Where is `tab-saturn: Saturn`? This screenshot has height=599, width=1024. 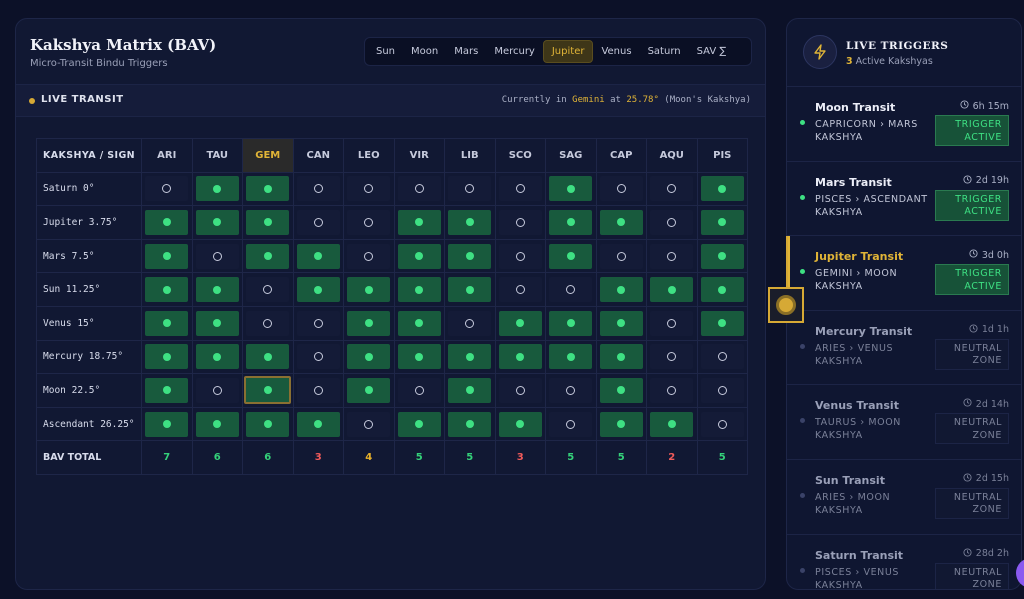
tab-saturn: Saturn is located at coordinates (664, 51).